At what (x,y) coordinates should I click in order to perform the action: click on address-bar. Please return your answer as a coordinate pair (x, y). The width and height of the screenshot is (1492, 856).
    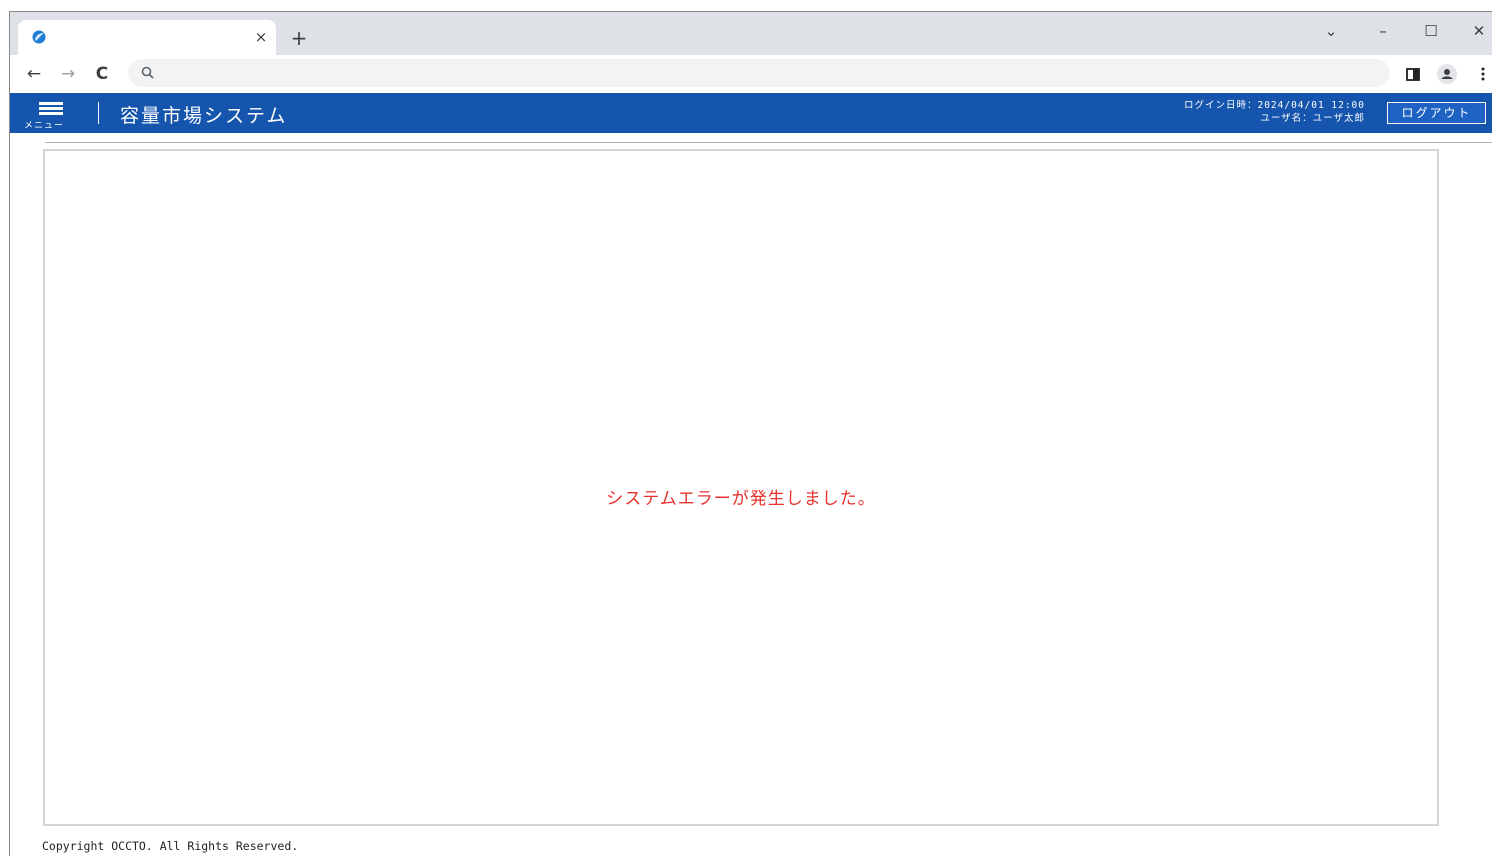
    Looking at the image, I should click on (759, 73).